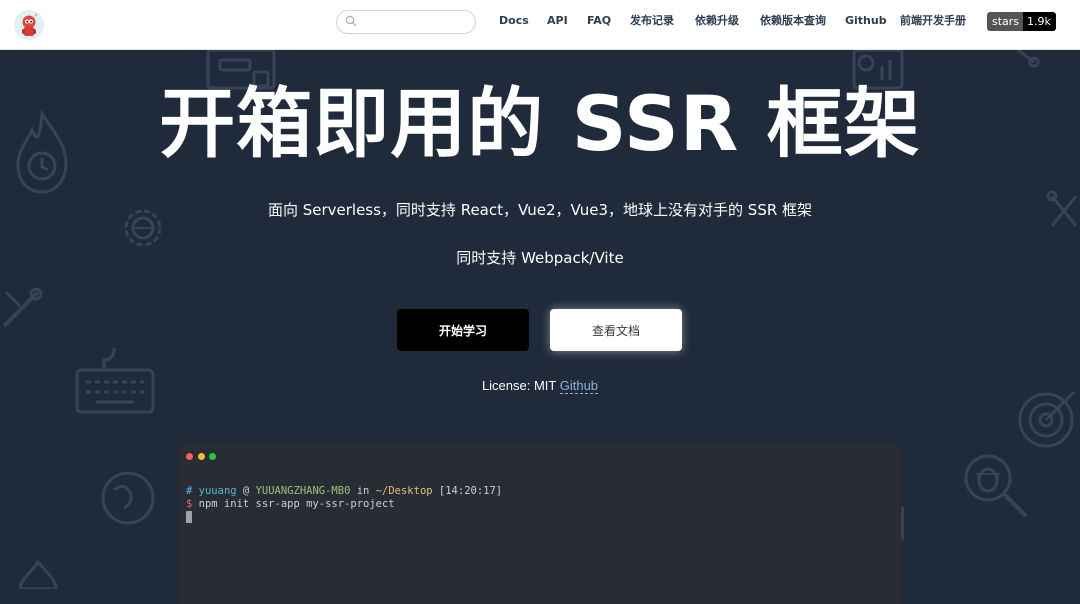  What do you see at coordinates (599, 21) in the screenshot?
I see `nav-link-faq: FAQ` at bounding box center [599, 21].